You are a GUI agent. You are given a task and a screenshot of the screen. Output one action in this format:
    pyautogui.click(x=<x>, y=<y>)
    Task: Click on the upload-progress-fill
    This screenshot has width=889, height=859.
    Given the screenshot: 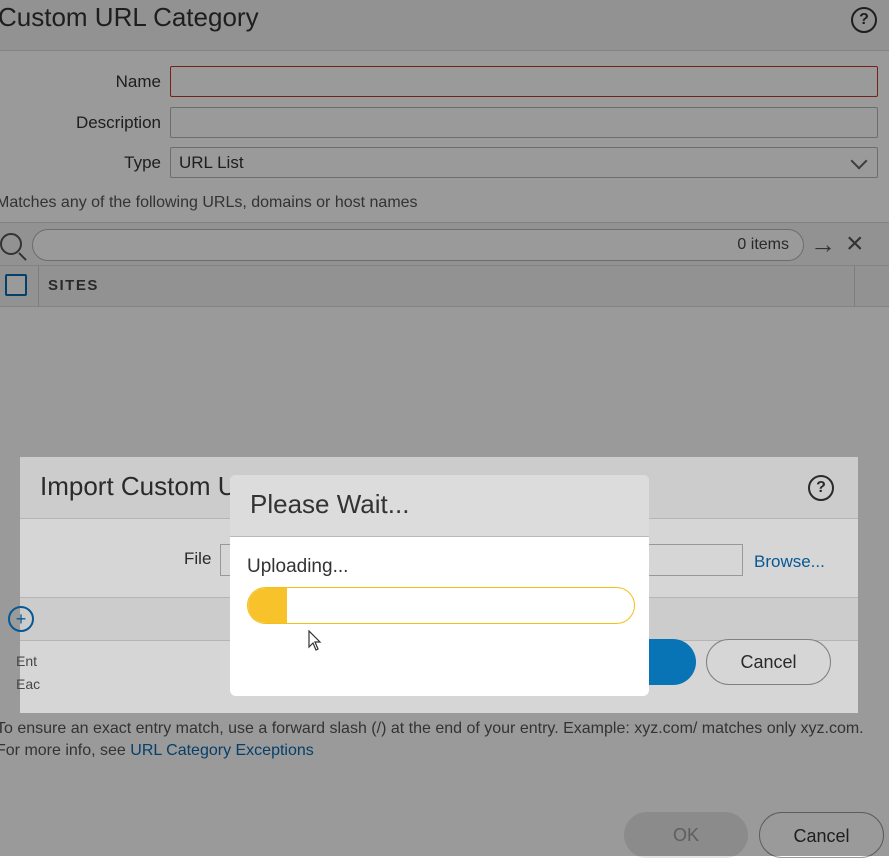 What is the action you would take?
    pyautogui.click(x=267, y=605)
    